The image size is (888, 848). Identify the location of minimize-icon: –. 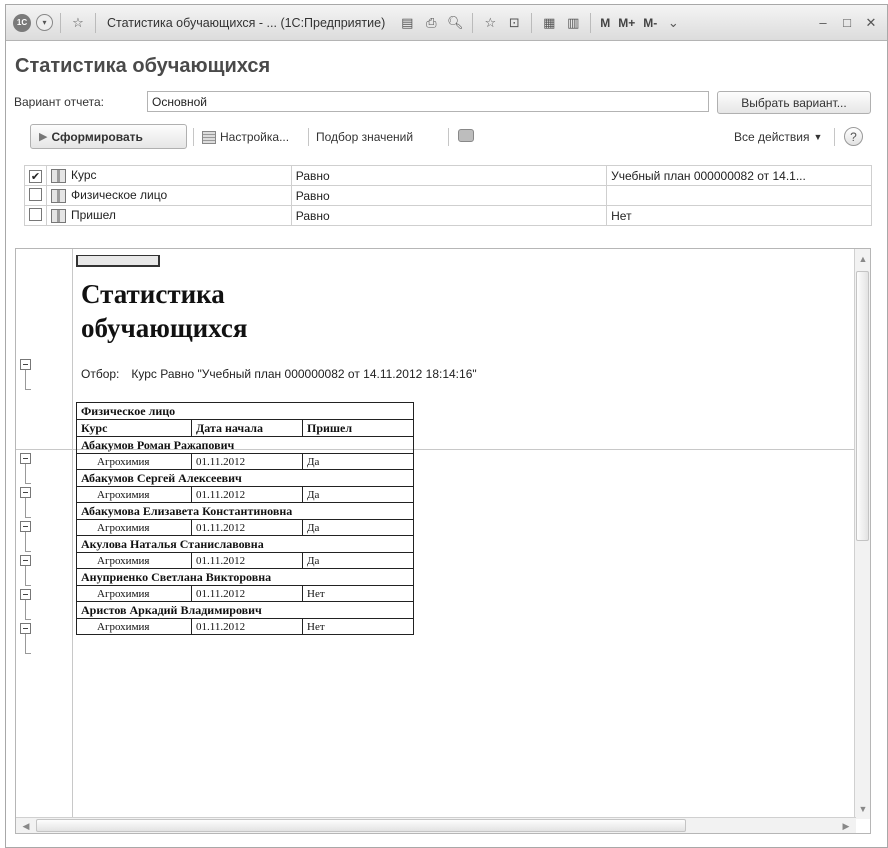
(823, 23).